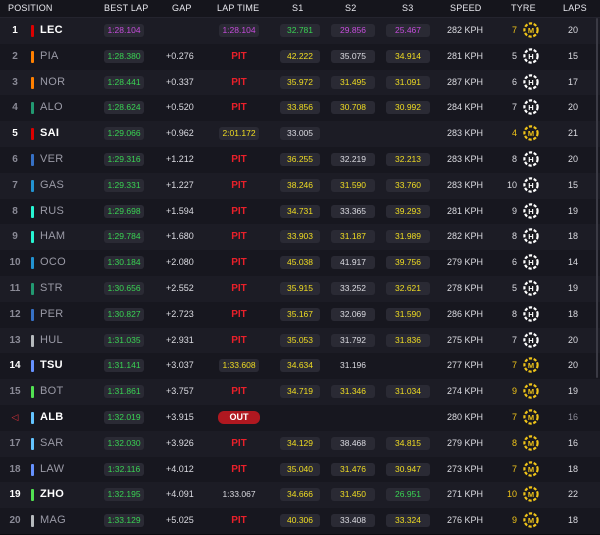 The image size is (600, 535). I want to click on driver-code: SAR, so click(52, 443).